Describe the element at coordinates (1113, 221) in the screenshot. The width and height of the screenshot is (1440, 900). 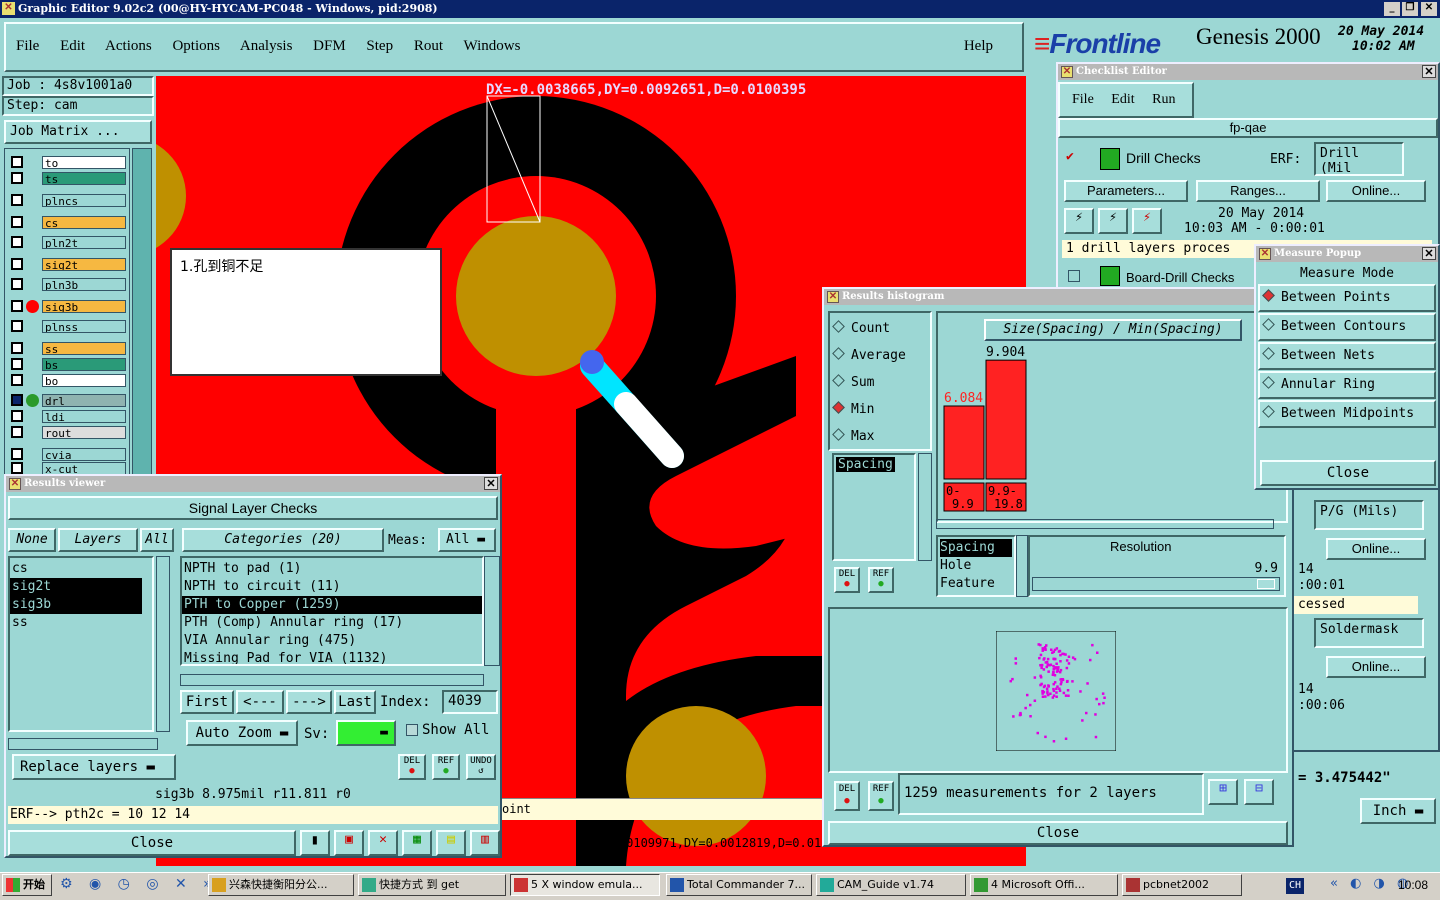
I see `run-all-icon: ⚡` at that location.